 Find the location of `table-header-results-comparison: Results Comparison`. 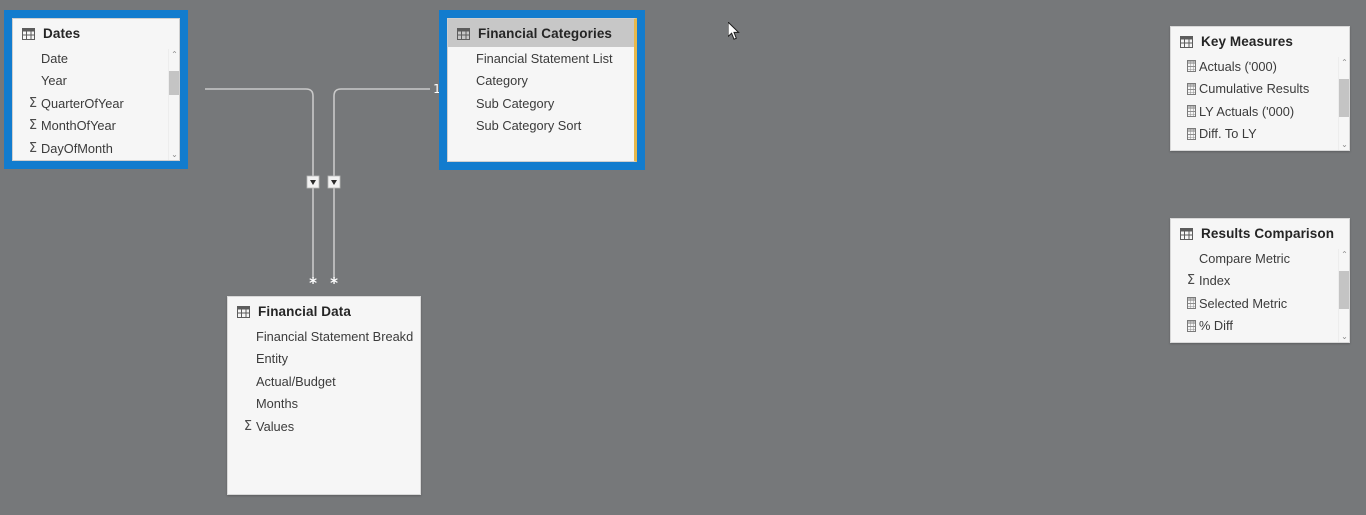

table-header-results-comparison: Results Comparison is located at coordinates (1260, 233).